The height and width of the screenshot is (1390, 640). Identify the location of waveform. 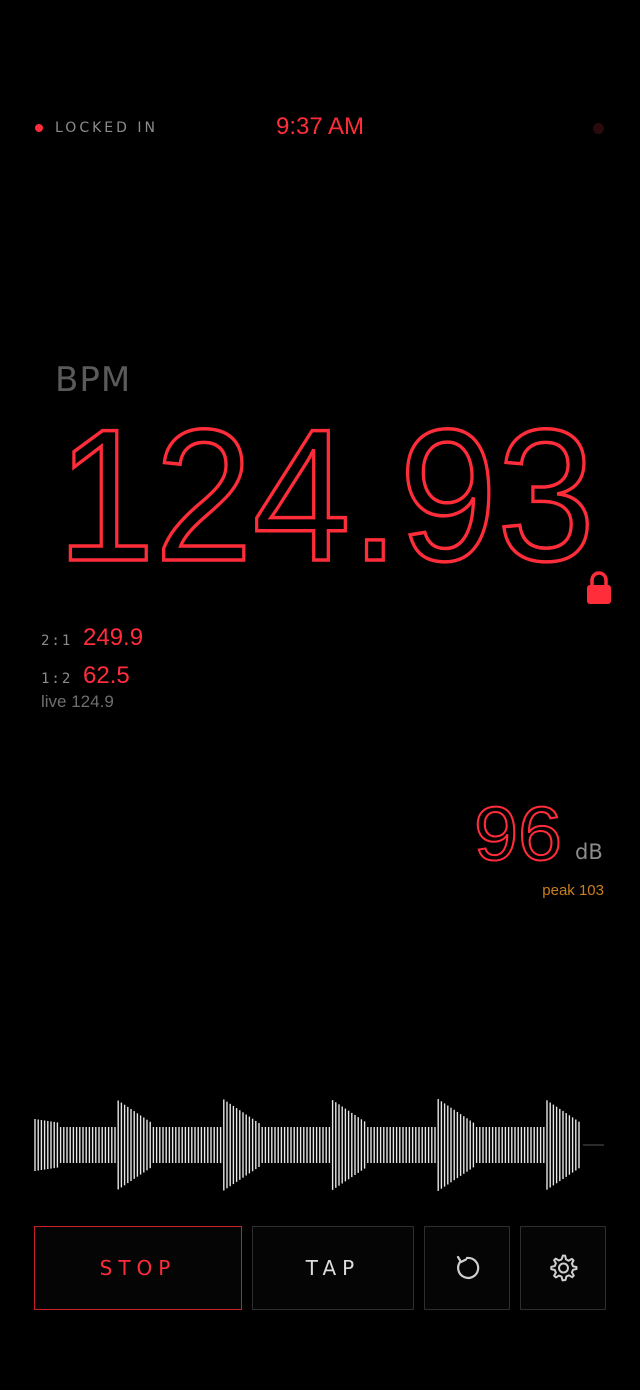
(319, 1145).